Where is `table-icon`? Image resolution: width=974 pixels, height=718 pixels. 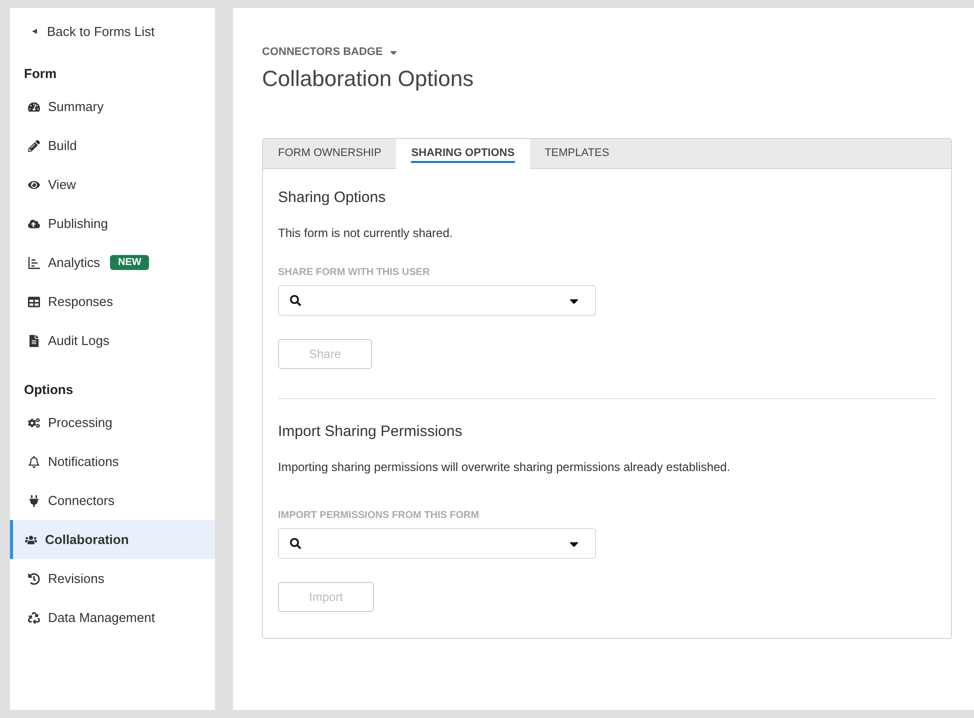
table-icon is located at coordinates (33, 302).